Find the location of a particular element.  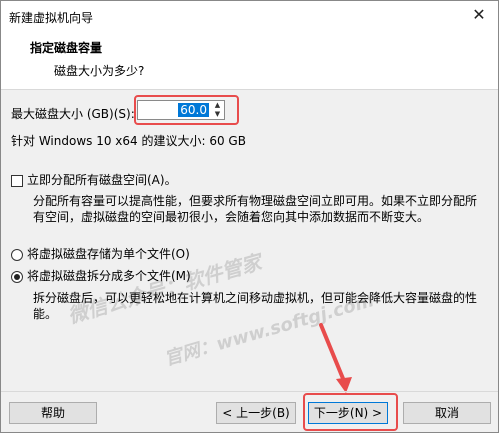

back-button: < 上一步(B) is located at coordinates (256, 413).